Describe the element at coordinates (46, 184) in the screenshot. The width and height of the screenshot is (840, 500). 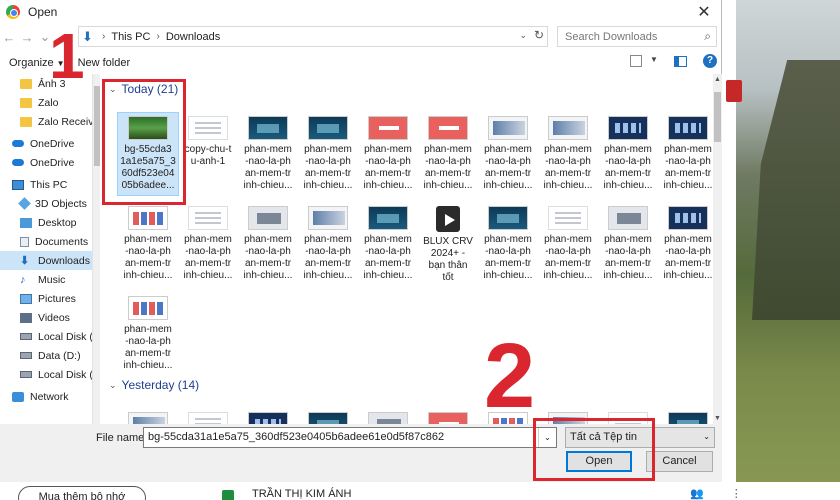
I see `sidebar-item: This PC` at that location.